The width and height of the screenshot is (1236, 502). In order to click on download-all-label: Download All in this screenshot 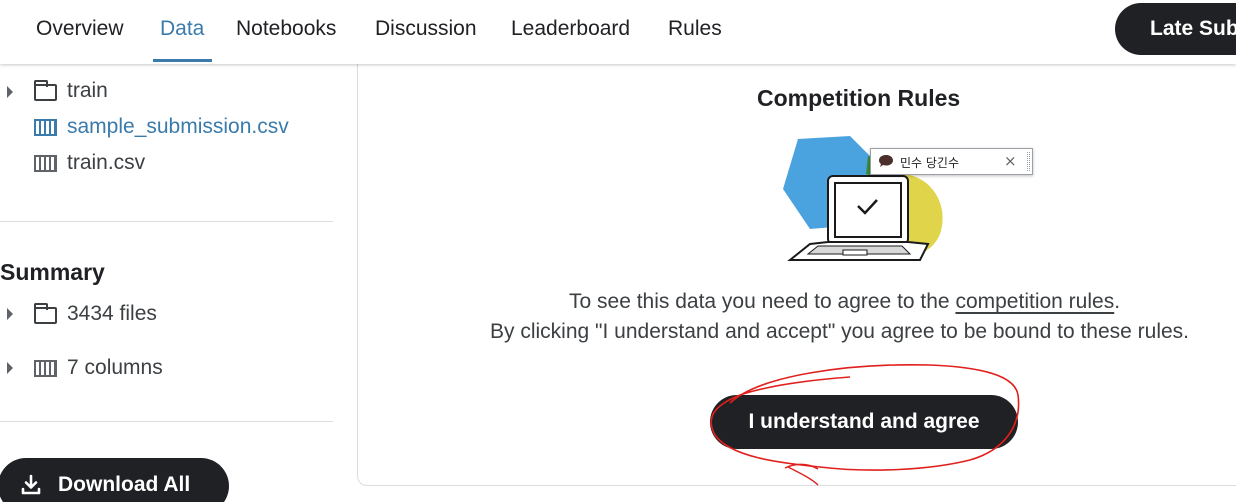, I will do `click(124, 484)`.